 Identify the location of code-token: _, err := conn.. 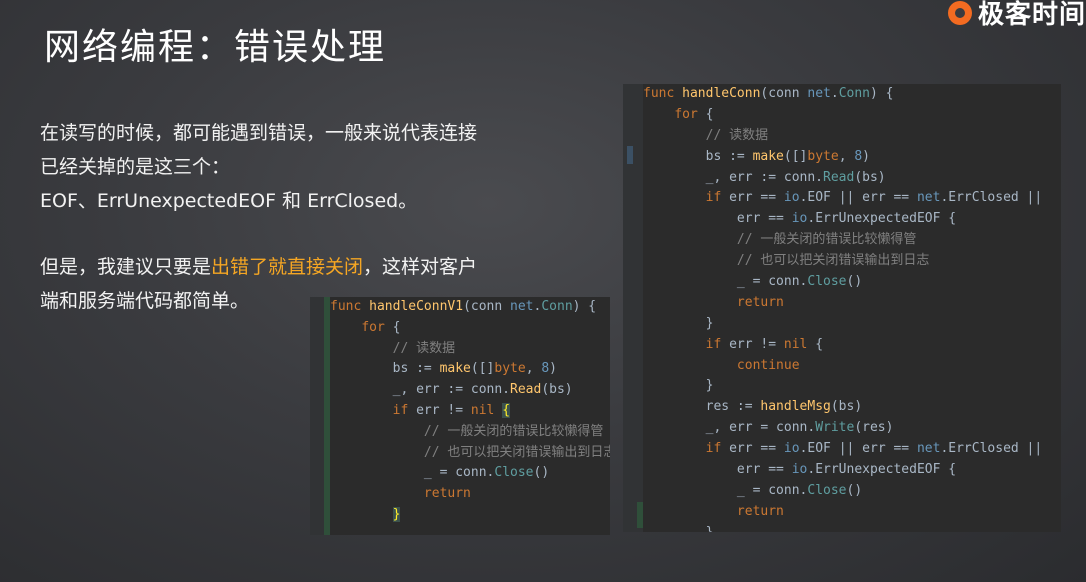
(733, 177).